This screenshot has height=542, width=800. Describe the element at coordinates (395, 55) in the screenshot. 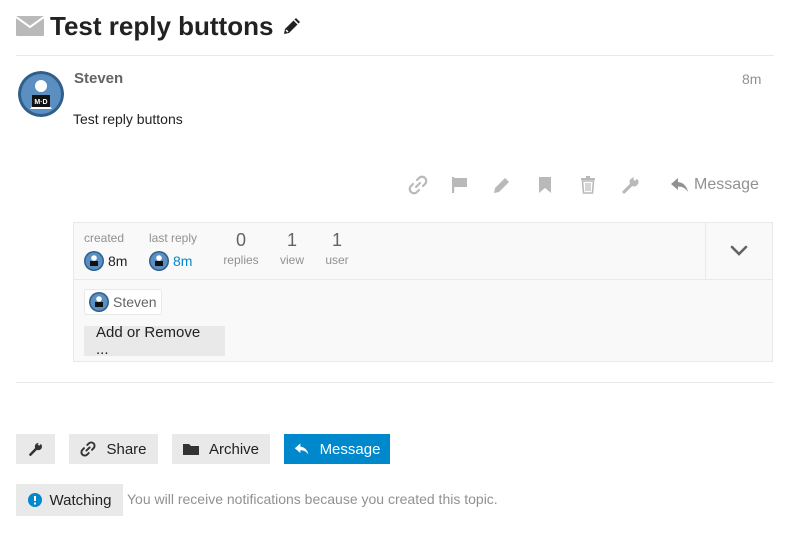

I see `title-divider` at that location.